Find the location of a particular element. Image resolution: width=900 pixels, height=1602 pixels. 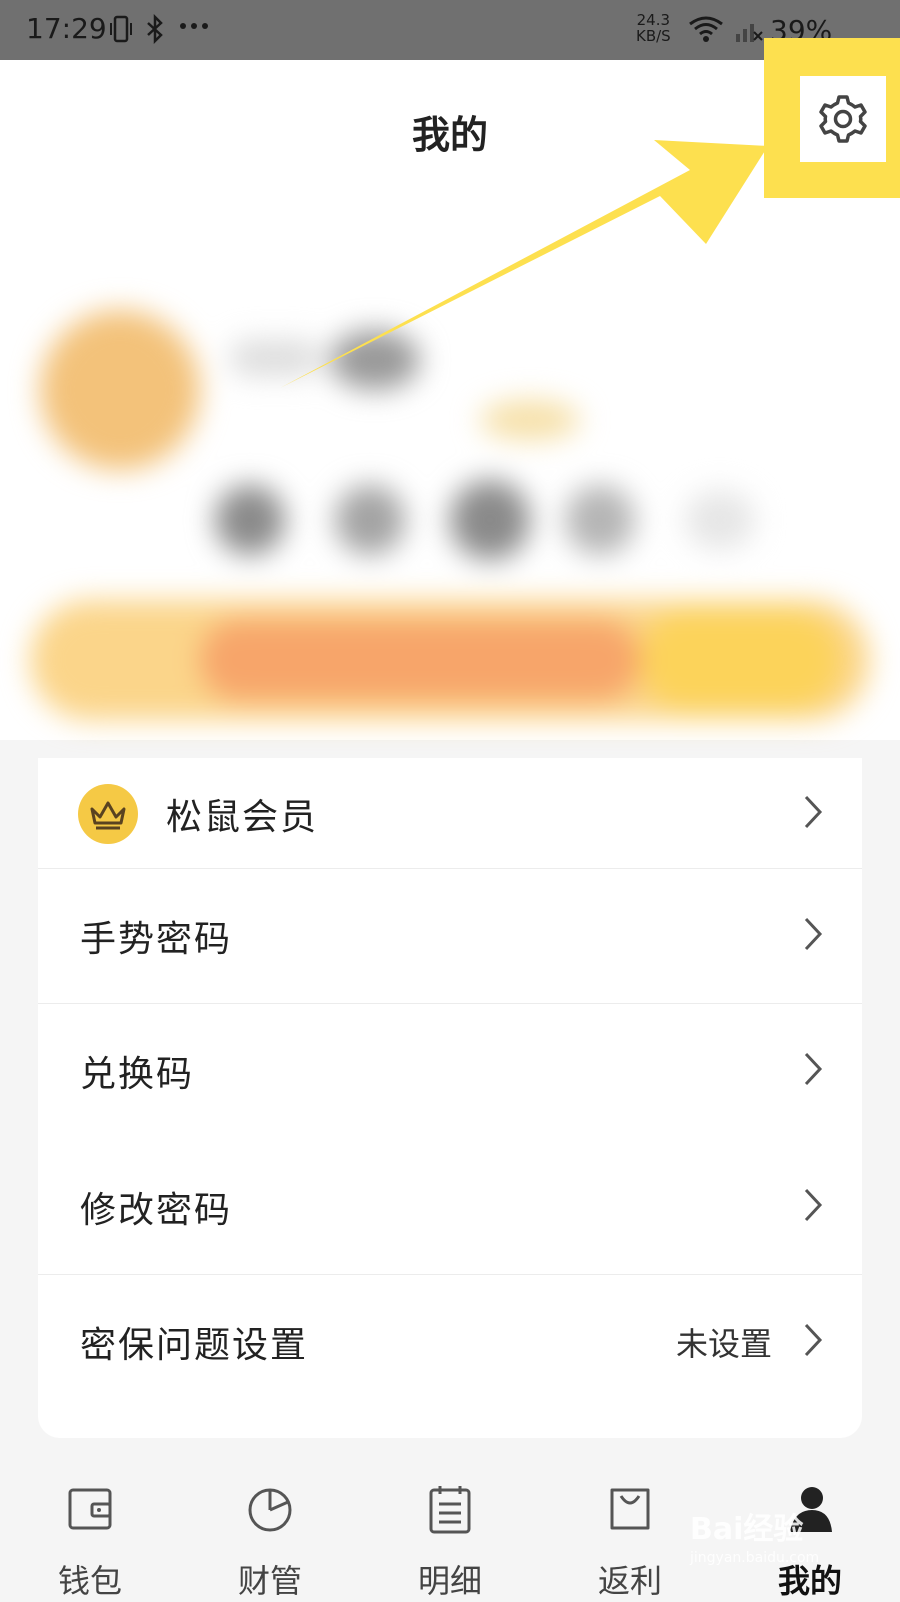

menu-item-label: 修改密码 is located at coordinates (156, 1210).